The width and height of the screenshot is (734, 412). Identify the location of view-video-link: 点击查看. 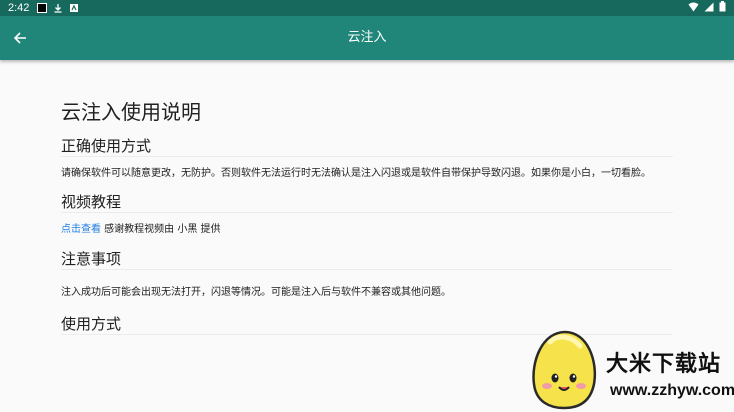
(81, 229).